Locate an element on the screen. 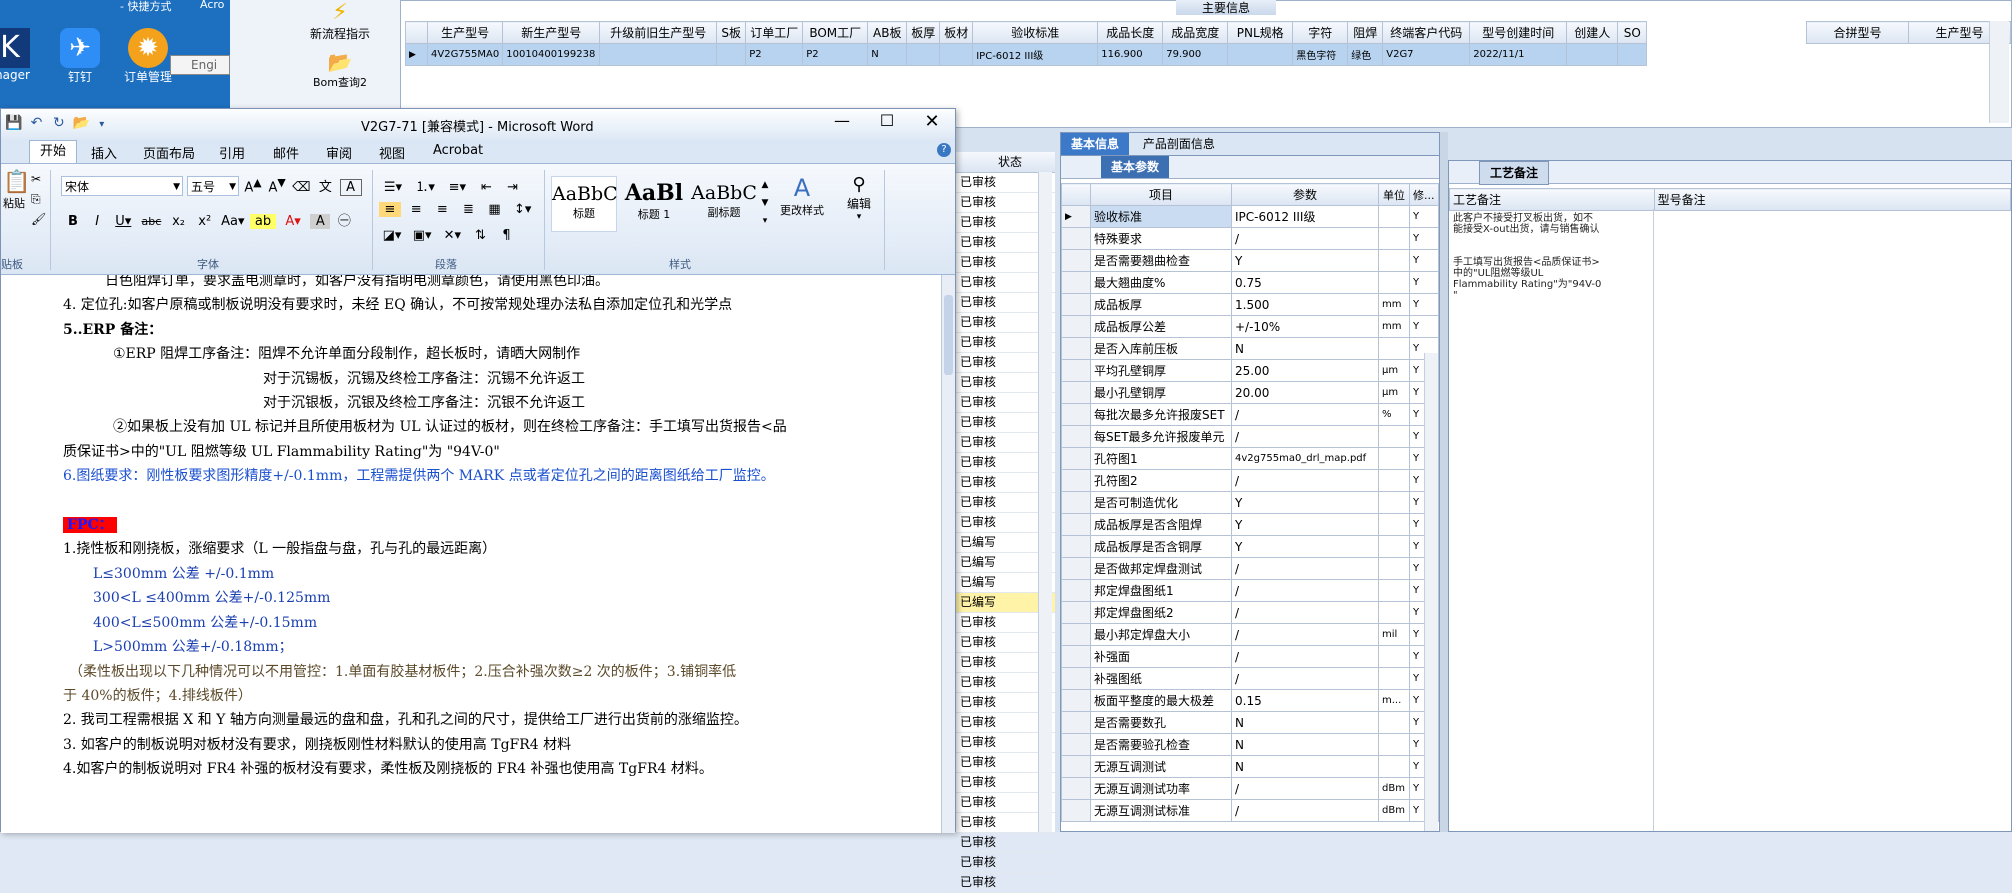 This screenshot has width=2012, height=893. param-item: 成品板厚是否含铜厚 is located at coordinates (1161, 546).